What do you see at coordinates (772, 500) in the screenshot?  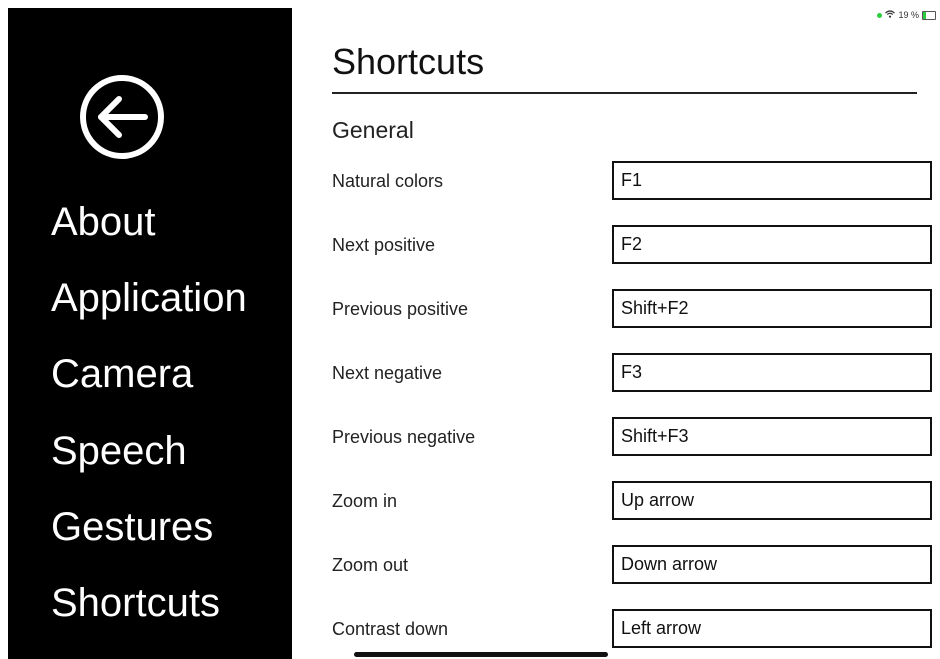 I see `shortcut-field-zoom-in` at bounding box center [772, 500].